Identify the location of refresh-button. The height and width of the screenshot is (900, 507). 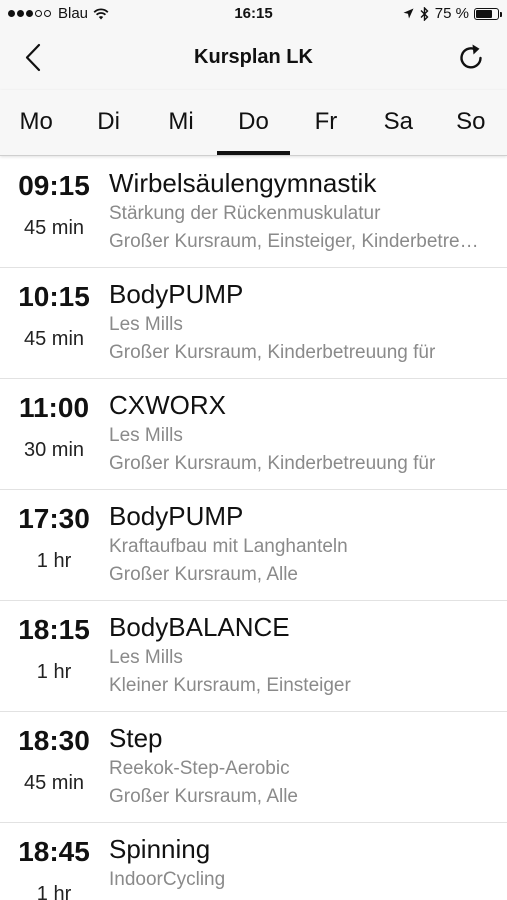
(472, 58).